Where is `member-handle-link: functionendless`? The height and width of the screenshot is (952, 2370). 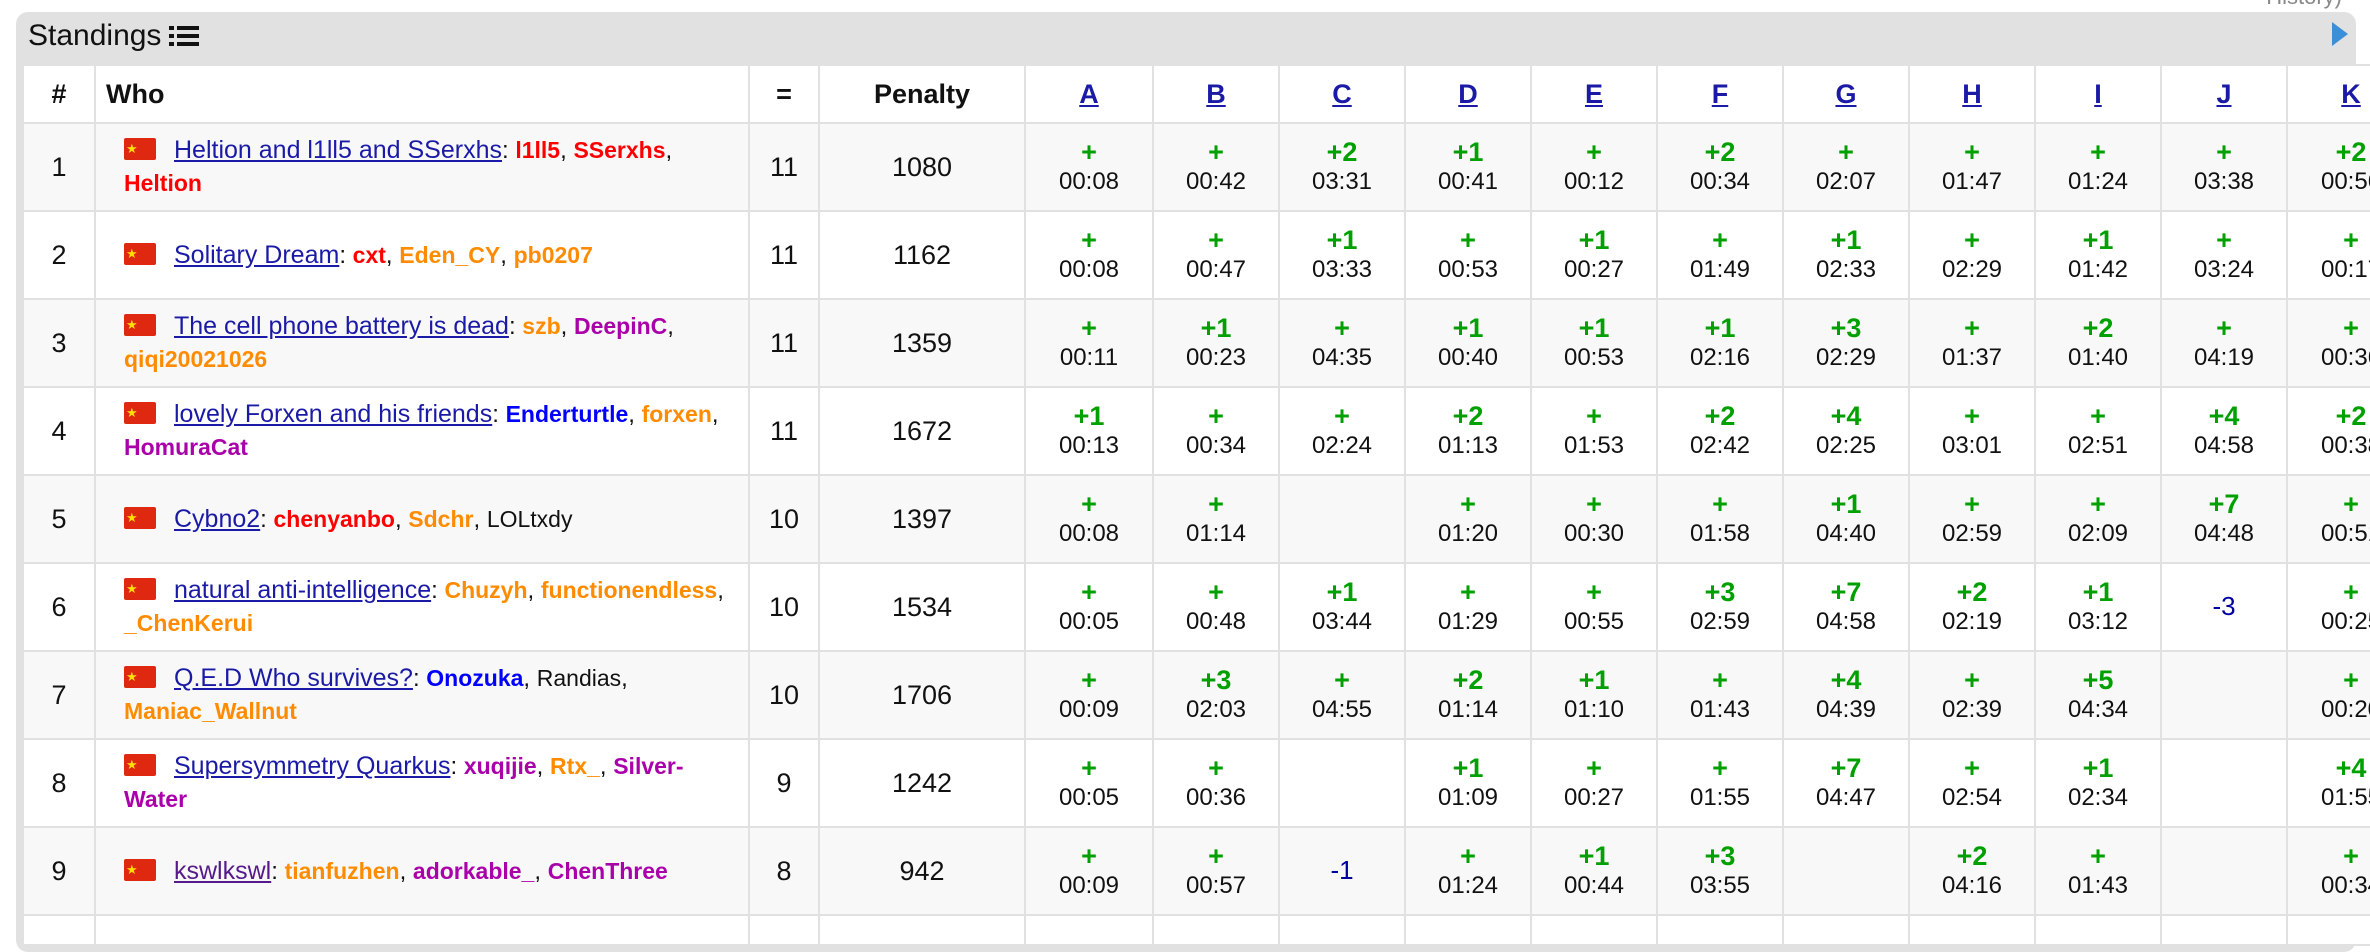
member-handle-link: functionendless is located at coordinates (629, 590).